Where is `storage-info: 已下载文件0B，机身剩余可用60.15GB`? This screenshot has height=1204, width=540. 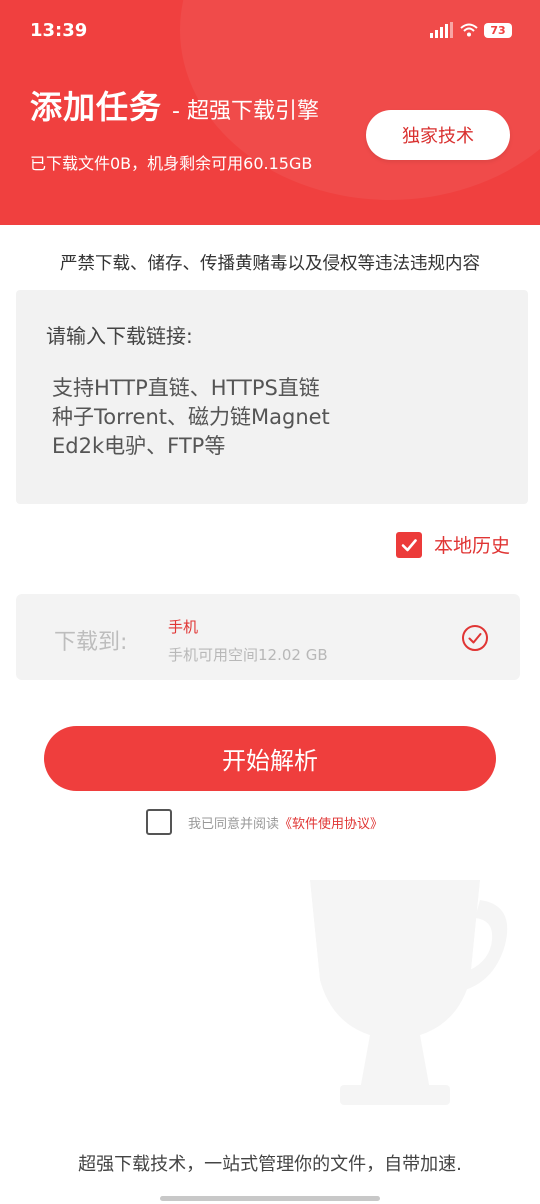
storage-info: 已下载文件0B，机身剩余可用60.15GB is located at coordinates (171, 163).